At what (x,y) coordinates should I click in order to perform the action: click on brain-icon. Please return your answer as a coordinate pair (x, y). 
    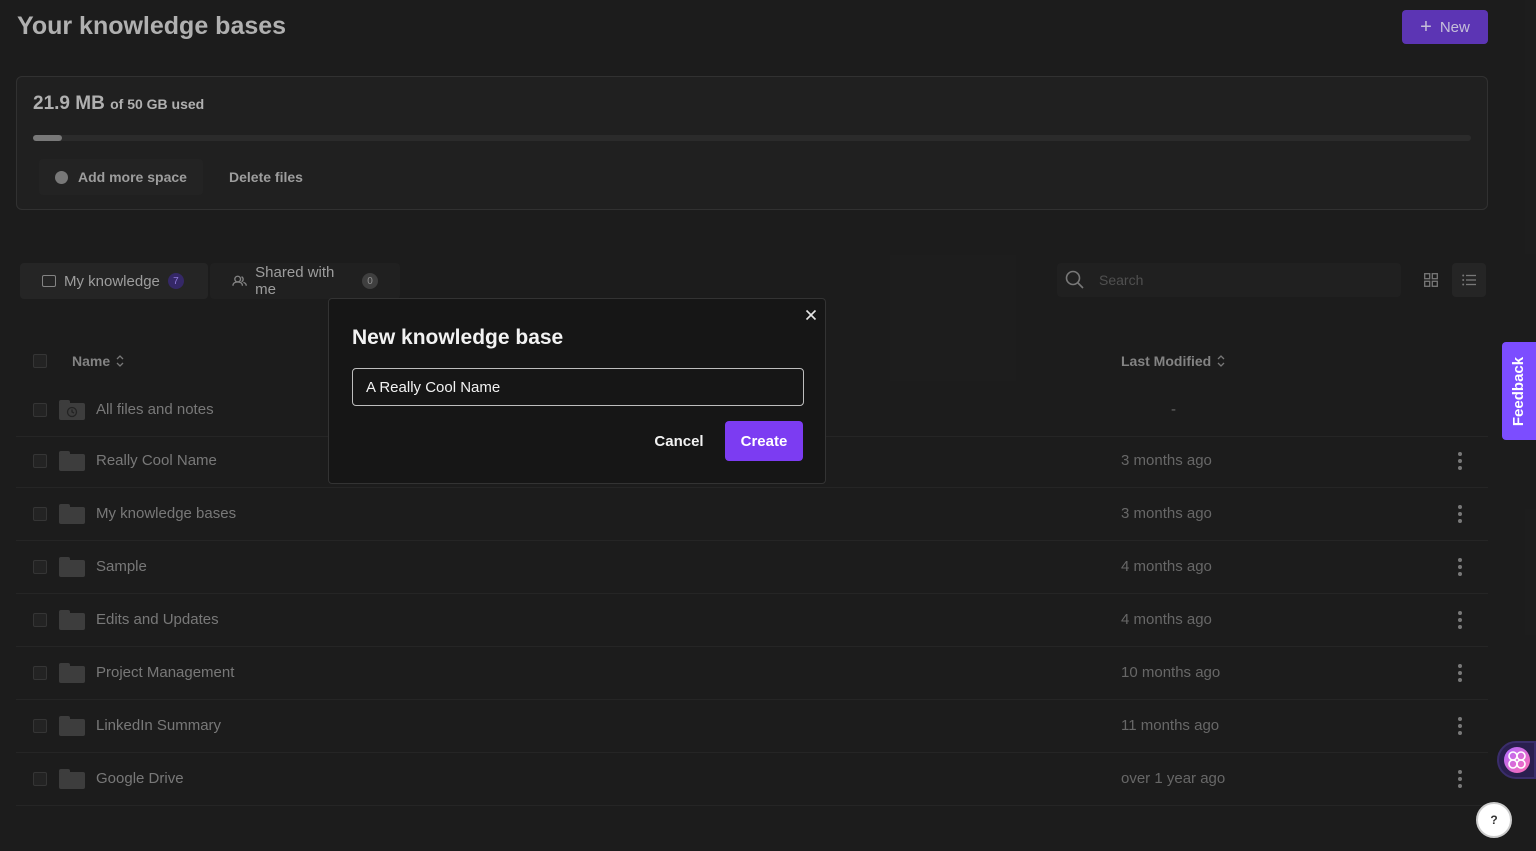
    Looking at the image, I should click on (1516, 760).